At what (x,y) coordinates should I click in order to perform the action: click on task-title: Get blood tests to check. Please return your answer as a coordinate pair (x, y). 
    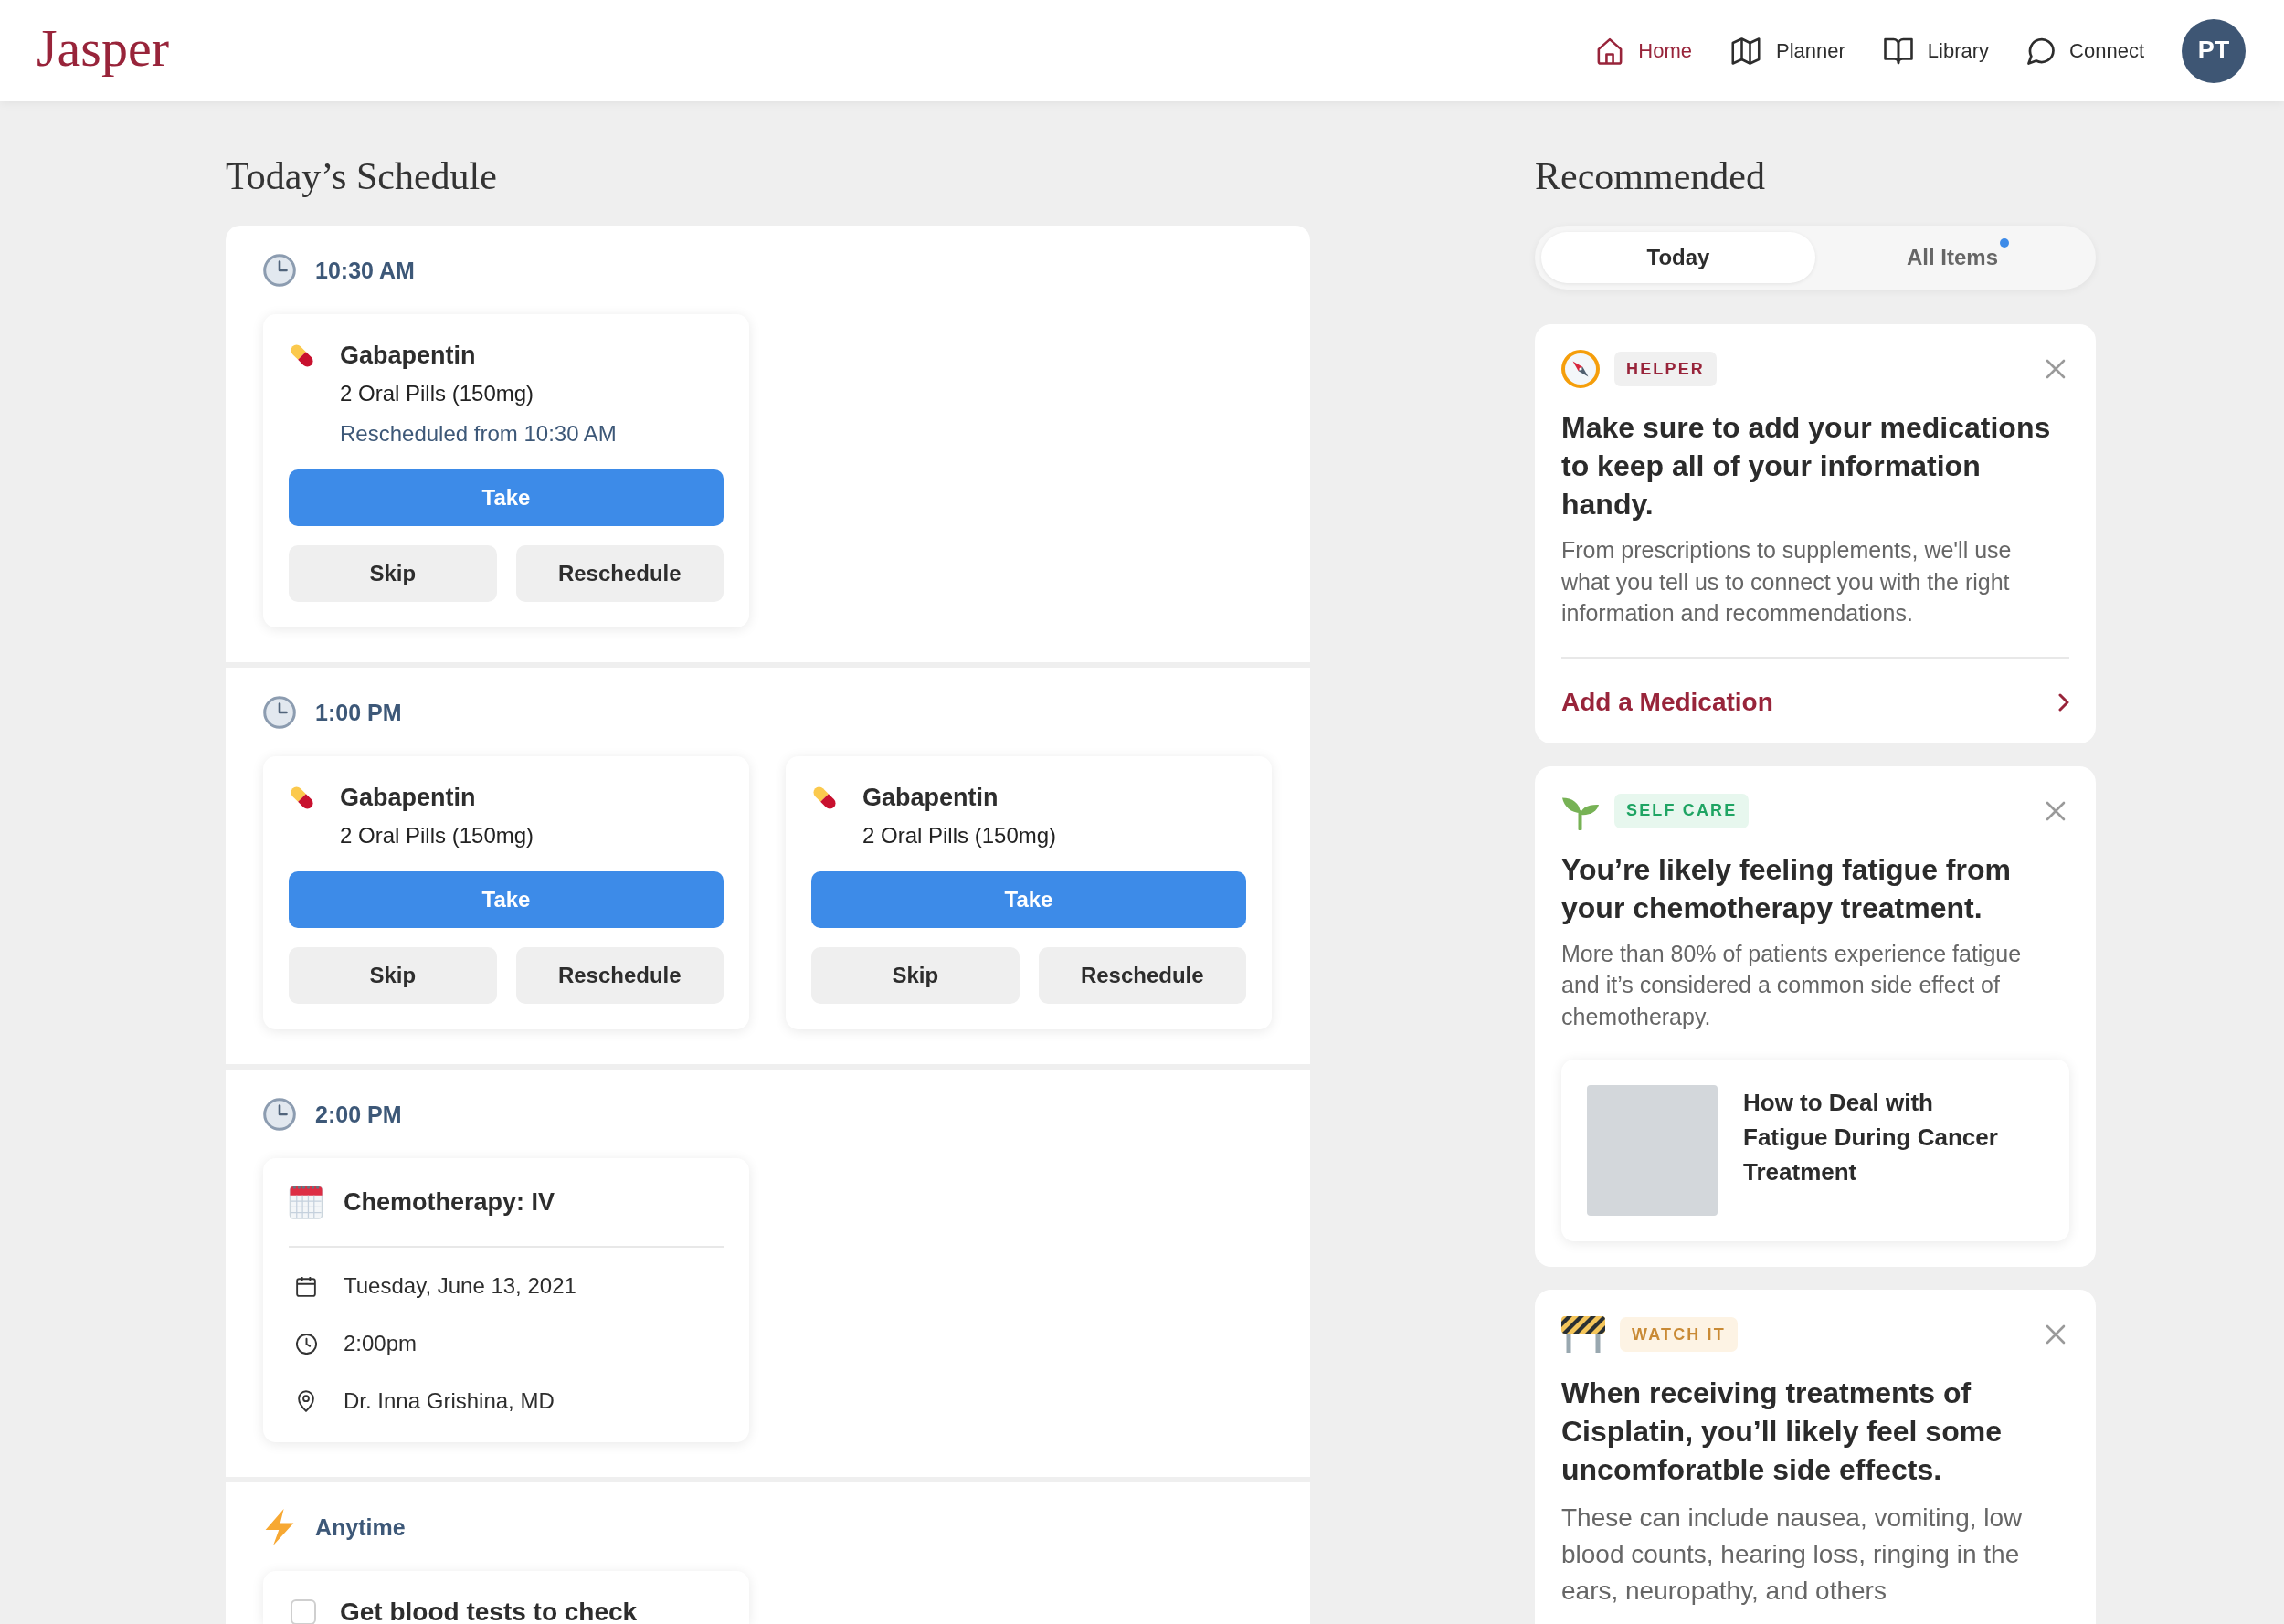
    Looking at the image, I should click on (489, 1611).